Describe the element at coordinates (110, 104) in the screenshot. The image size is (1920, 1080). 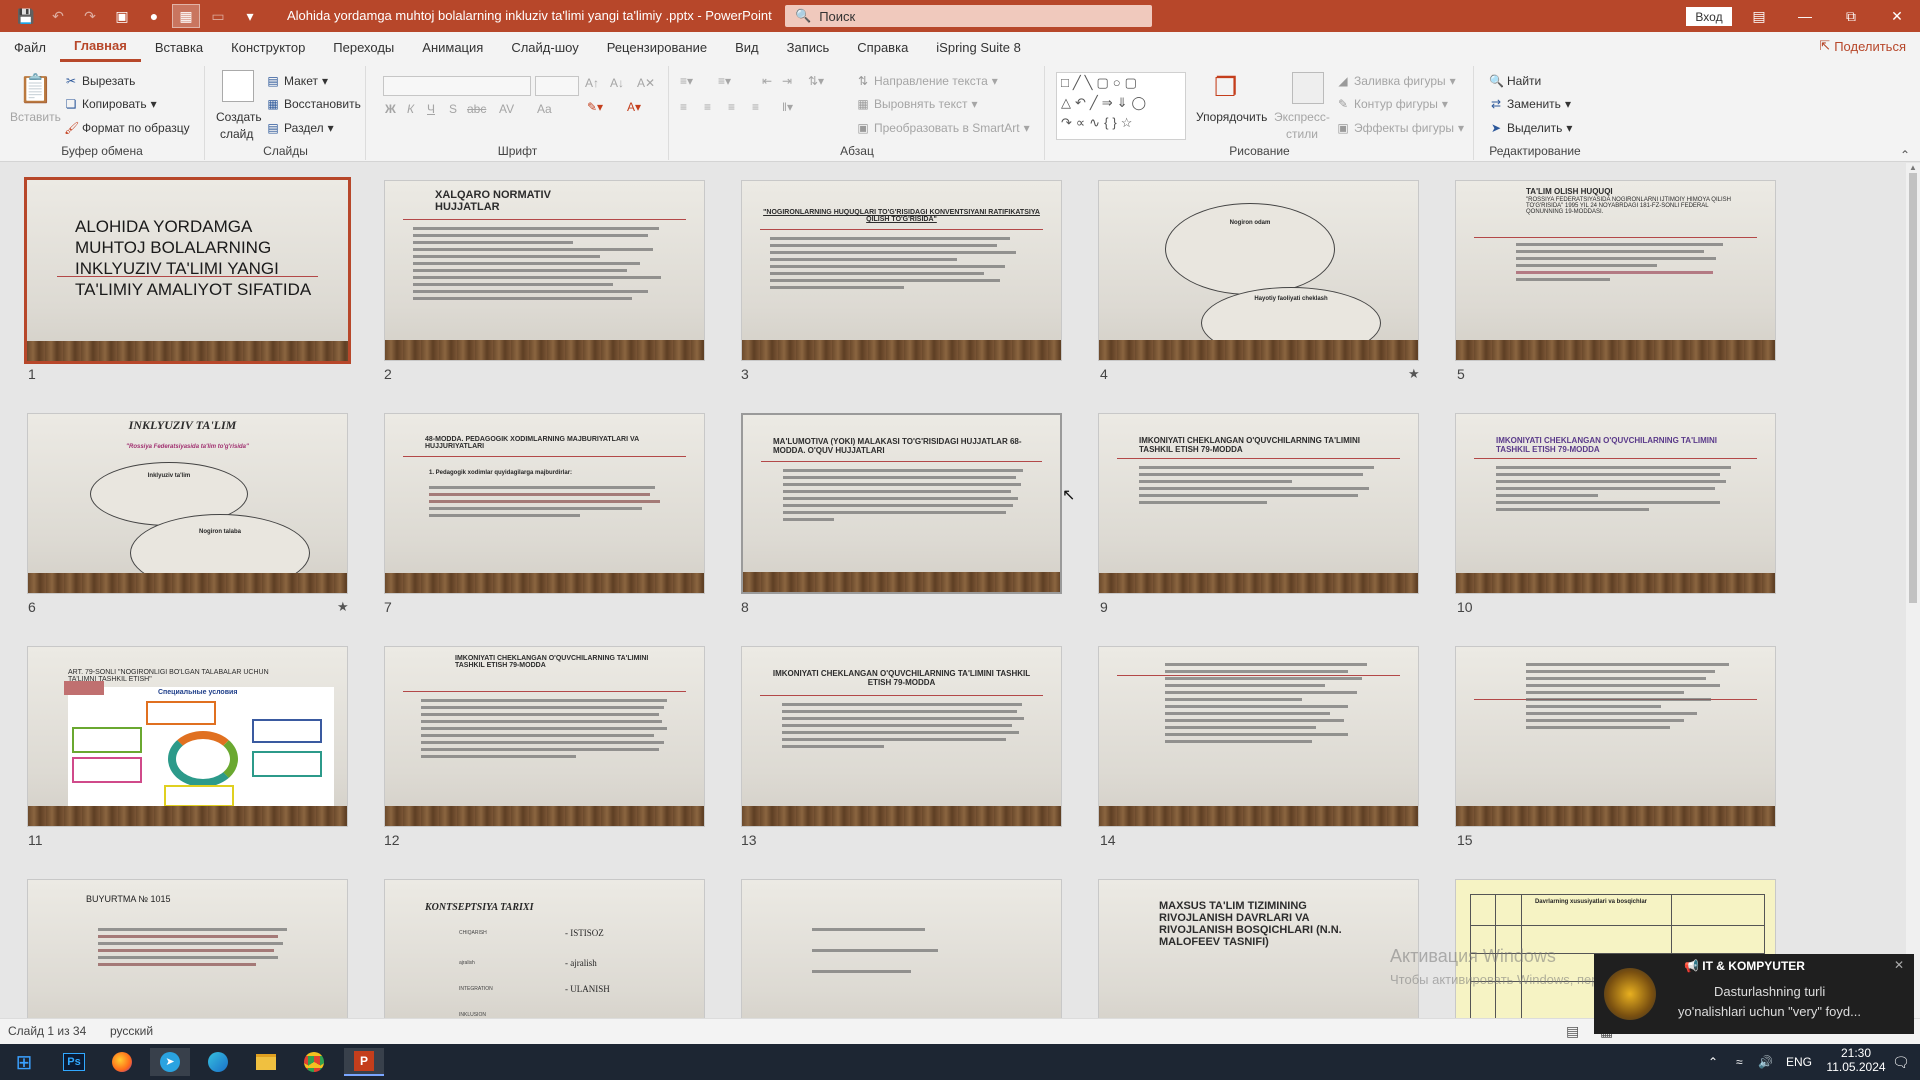
I see `copy-button: ❏ Копировать ▾` at that location.